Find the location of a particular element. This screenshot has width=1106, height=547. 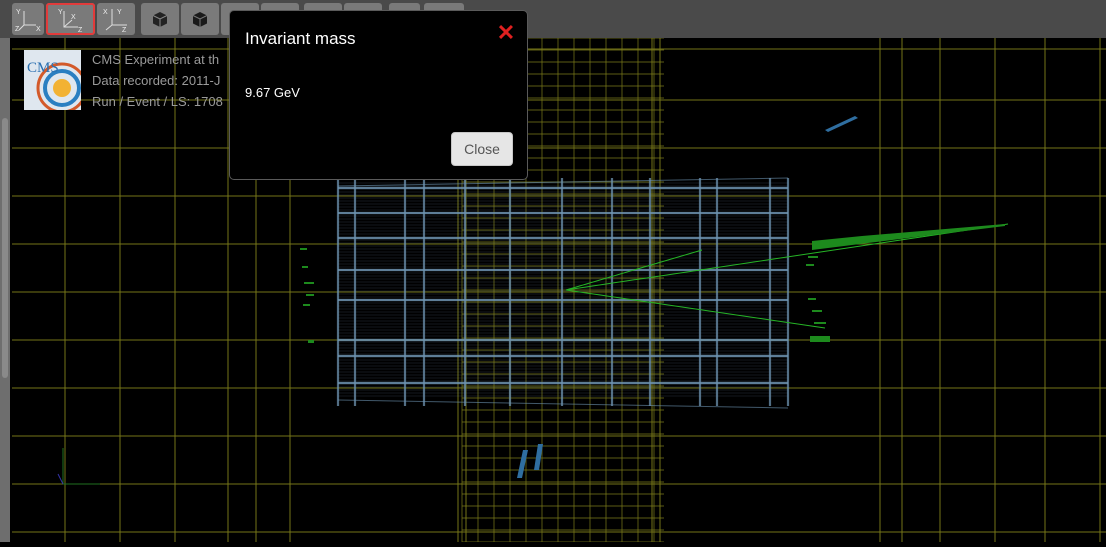

scrollbar-thumb is located at coordinates (5, 248).